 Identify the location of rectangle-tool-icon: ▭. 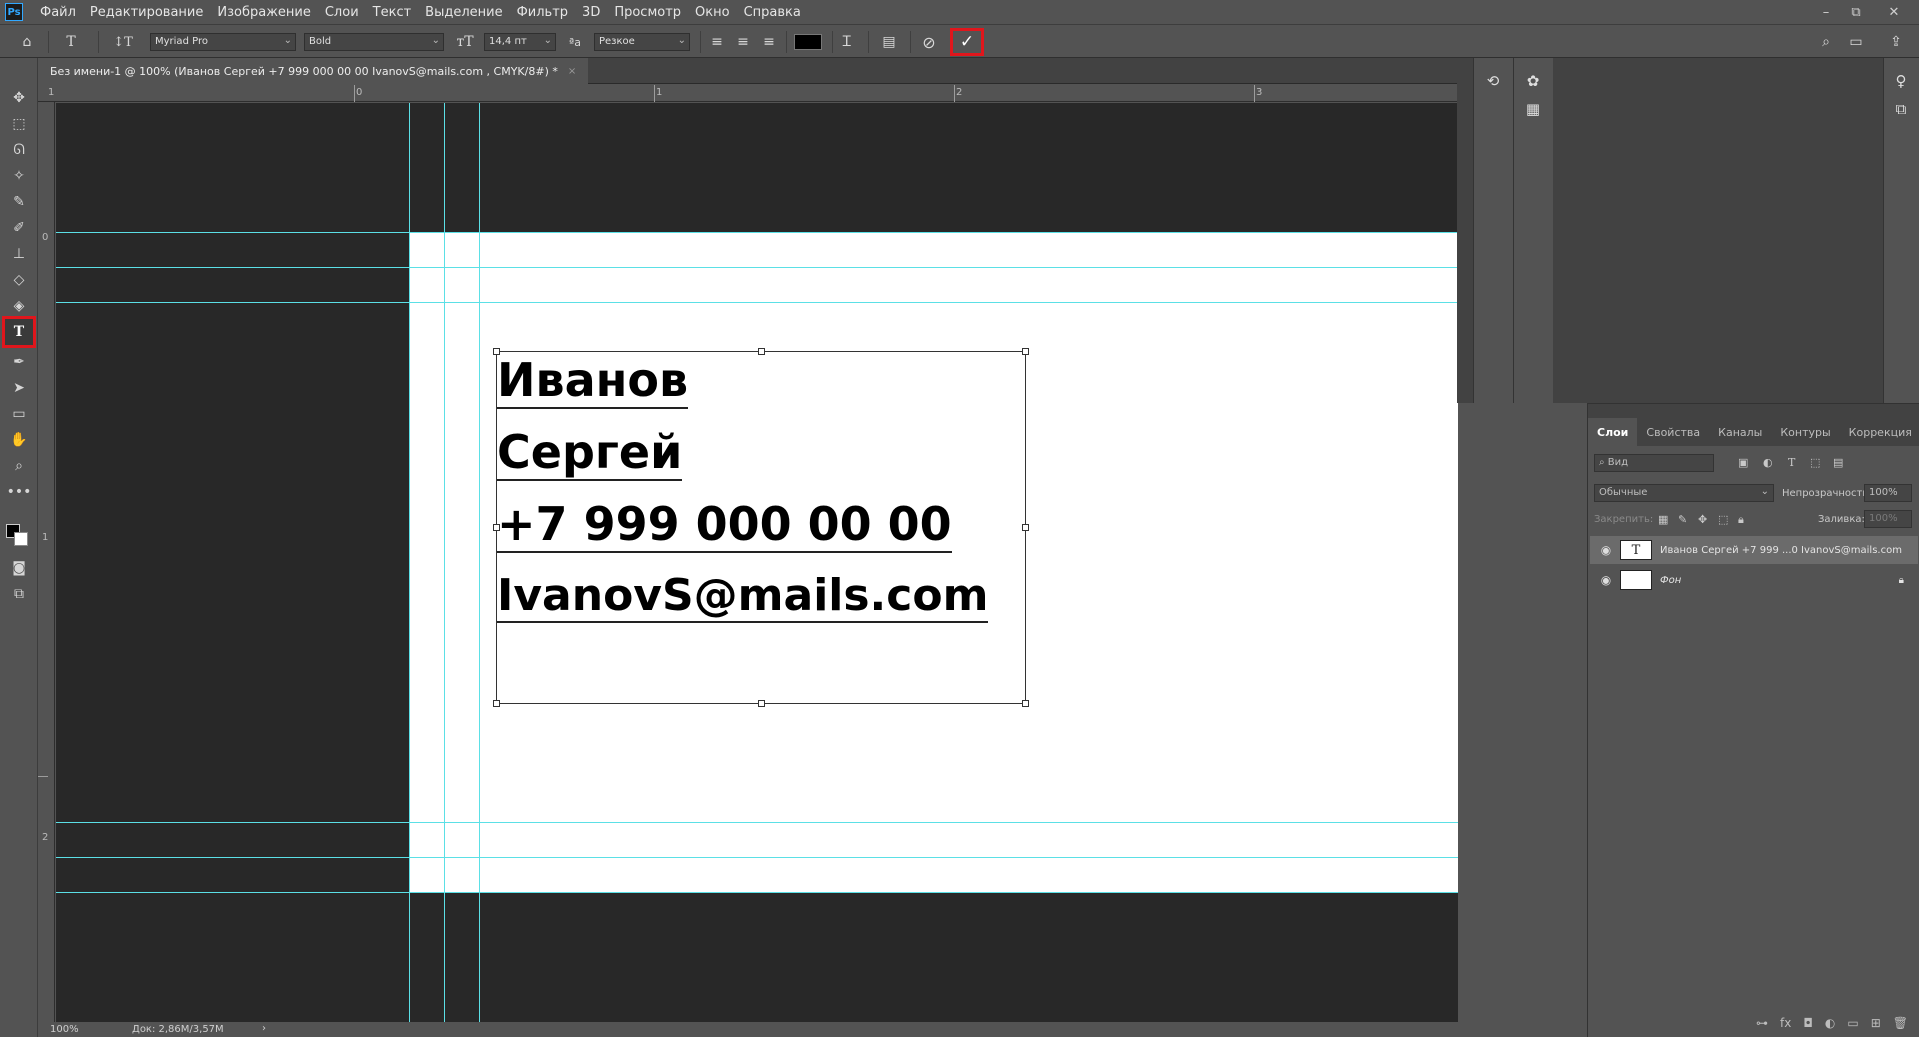
(19, 414).